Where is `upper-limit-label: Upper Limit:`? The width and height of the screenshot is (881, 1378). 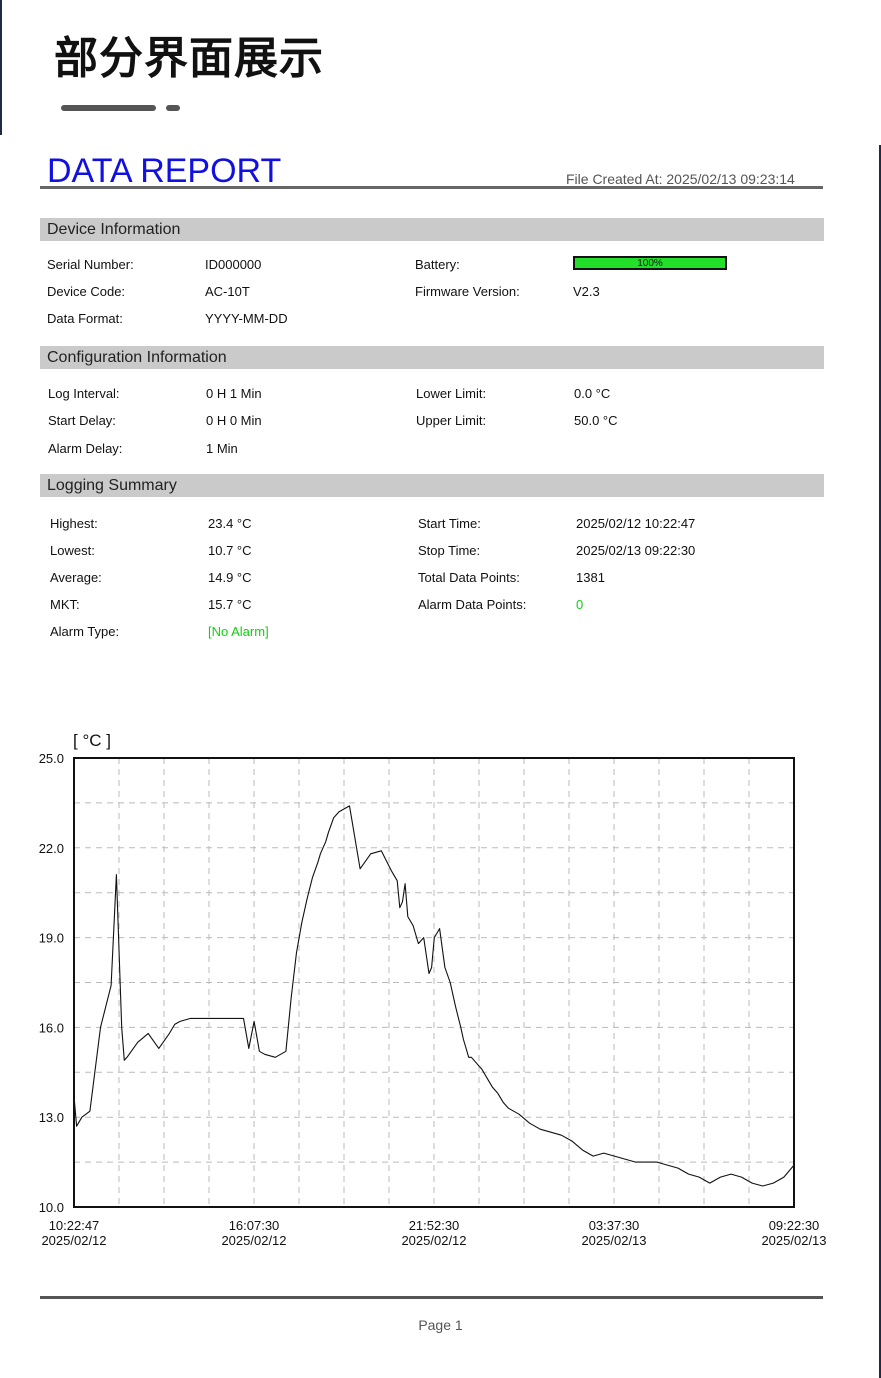 upper-limit-label: Upper Limit: is located at coordinates (451, 420).